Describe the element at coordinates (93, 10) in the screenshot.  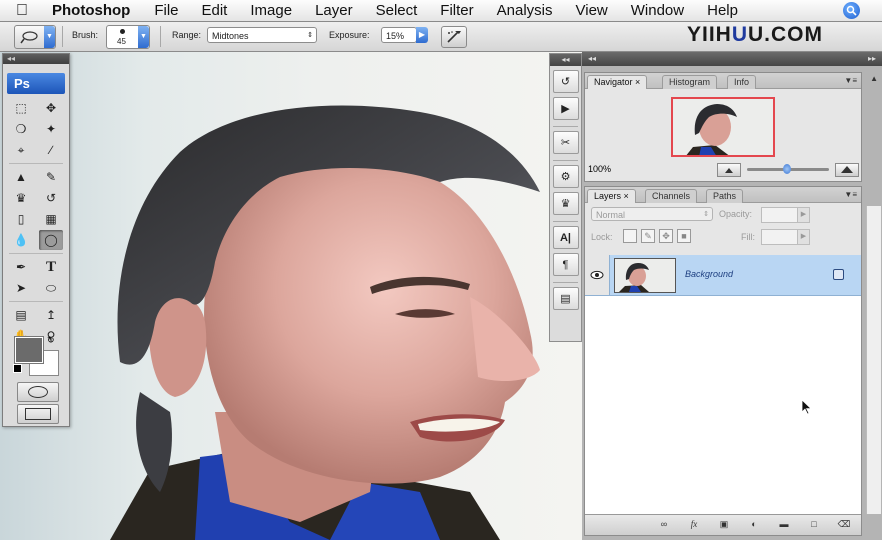
I see `menu-photoshop: Photoshop` at that location.